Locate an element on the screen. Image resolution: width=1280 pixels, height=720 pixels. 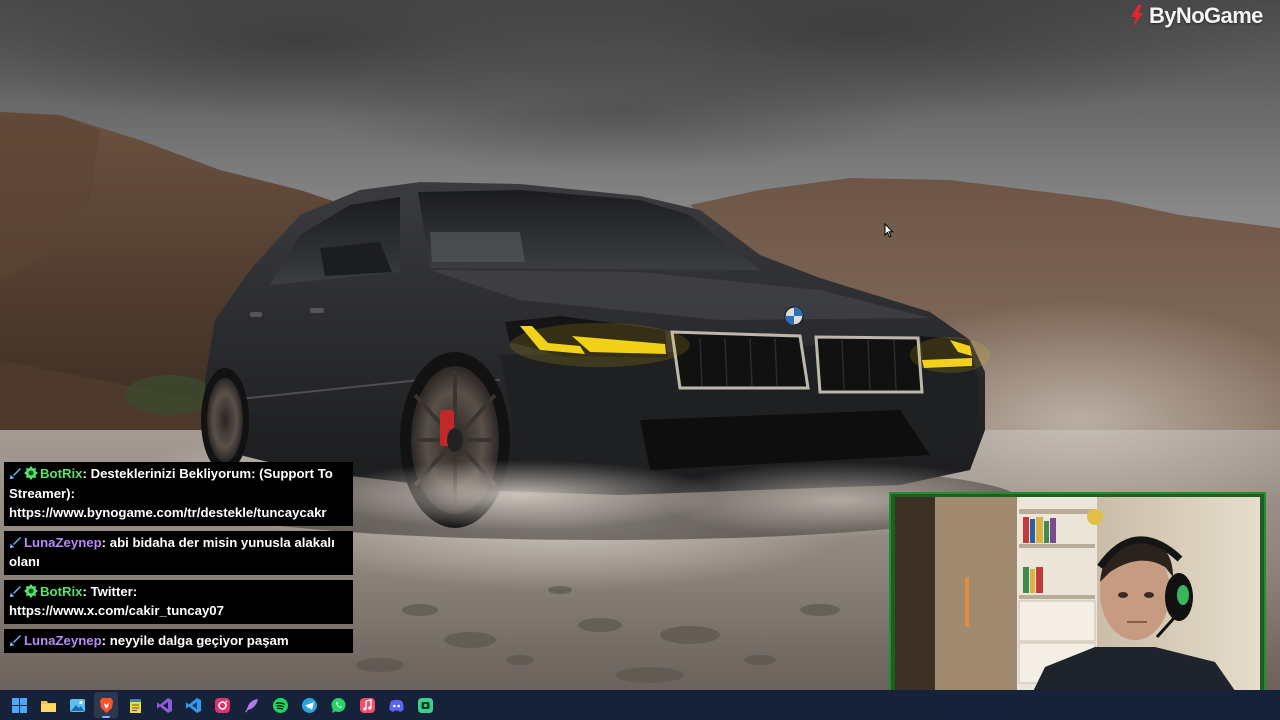
webcam-overlay is located at coordinates (1077, 602).